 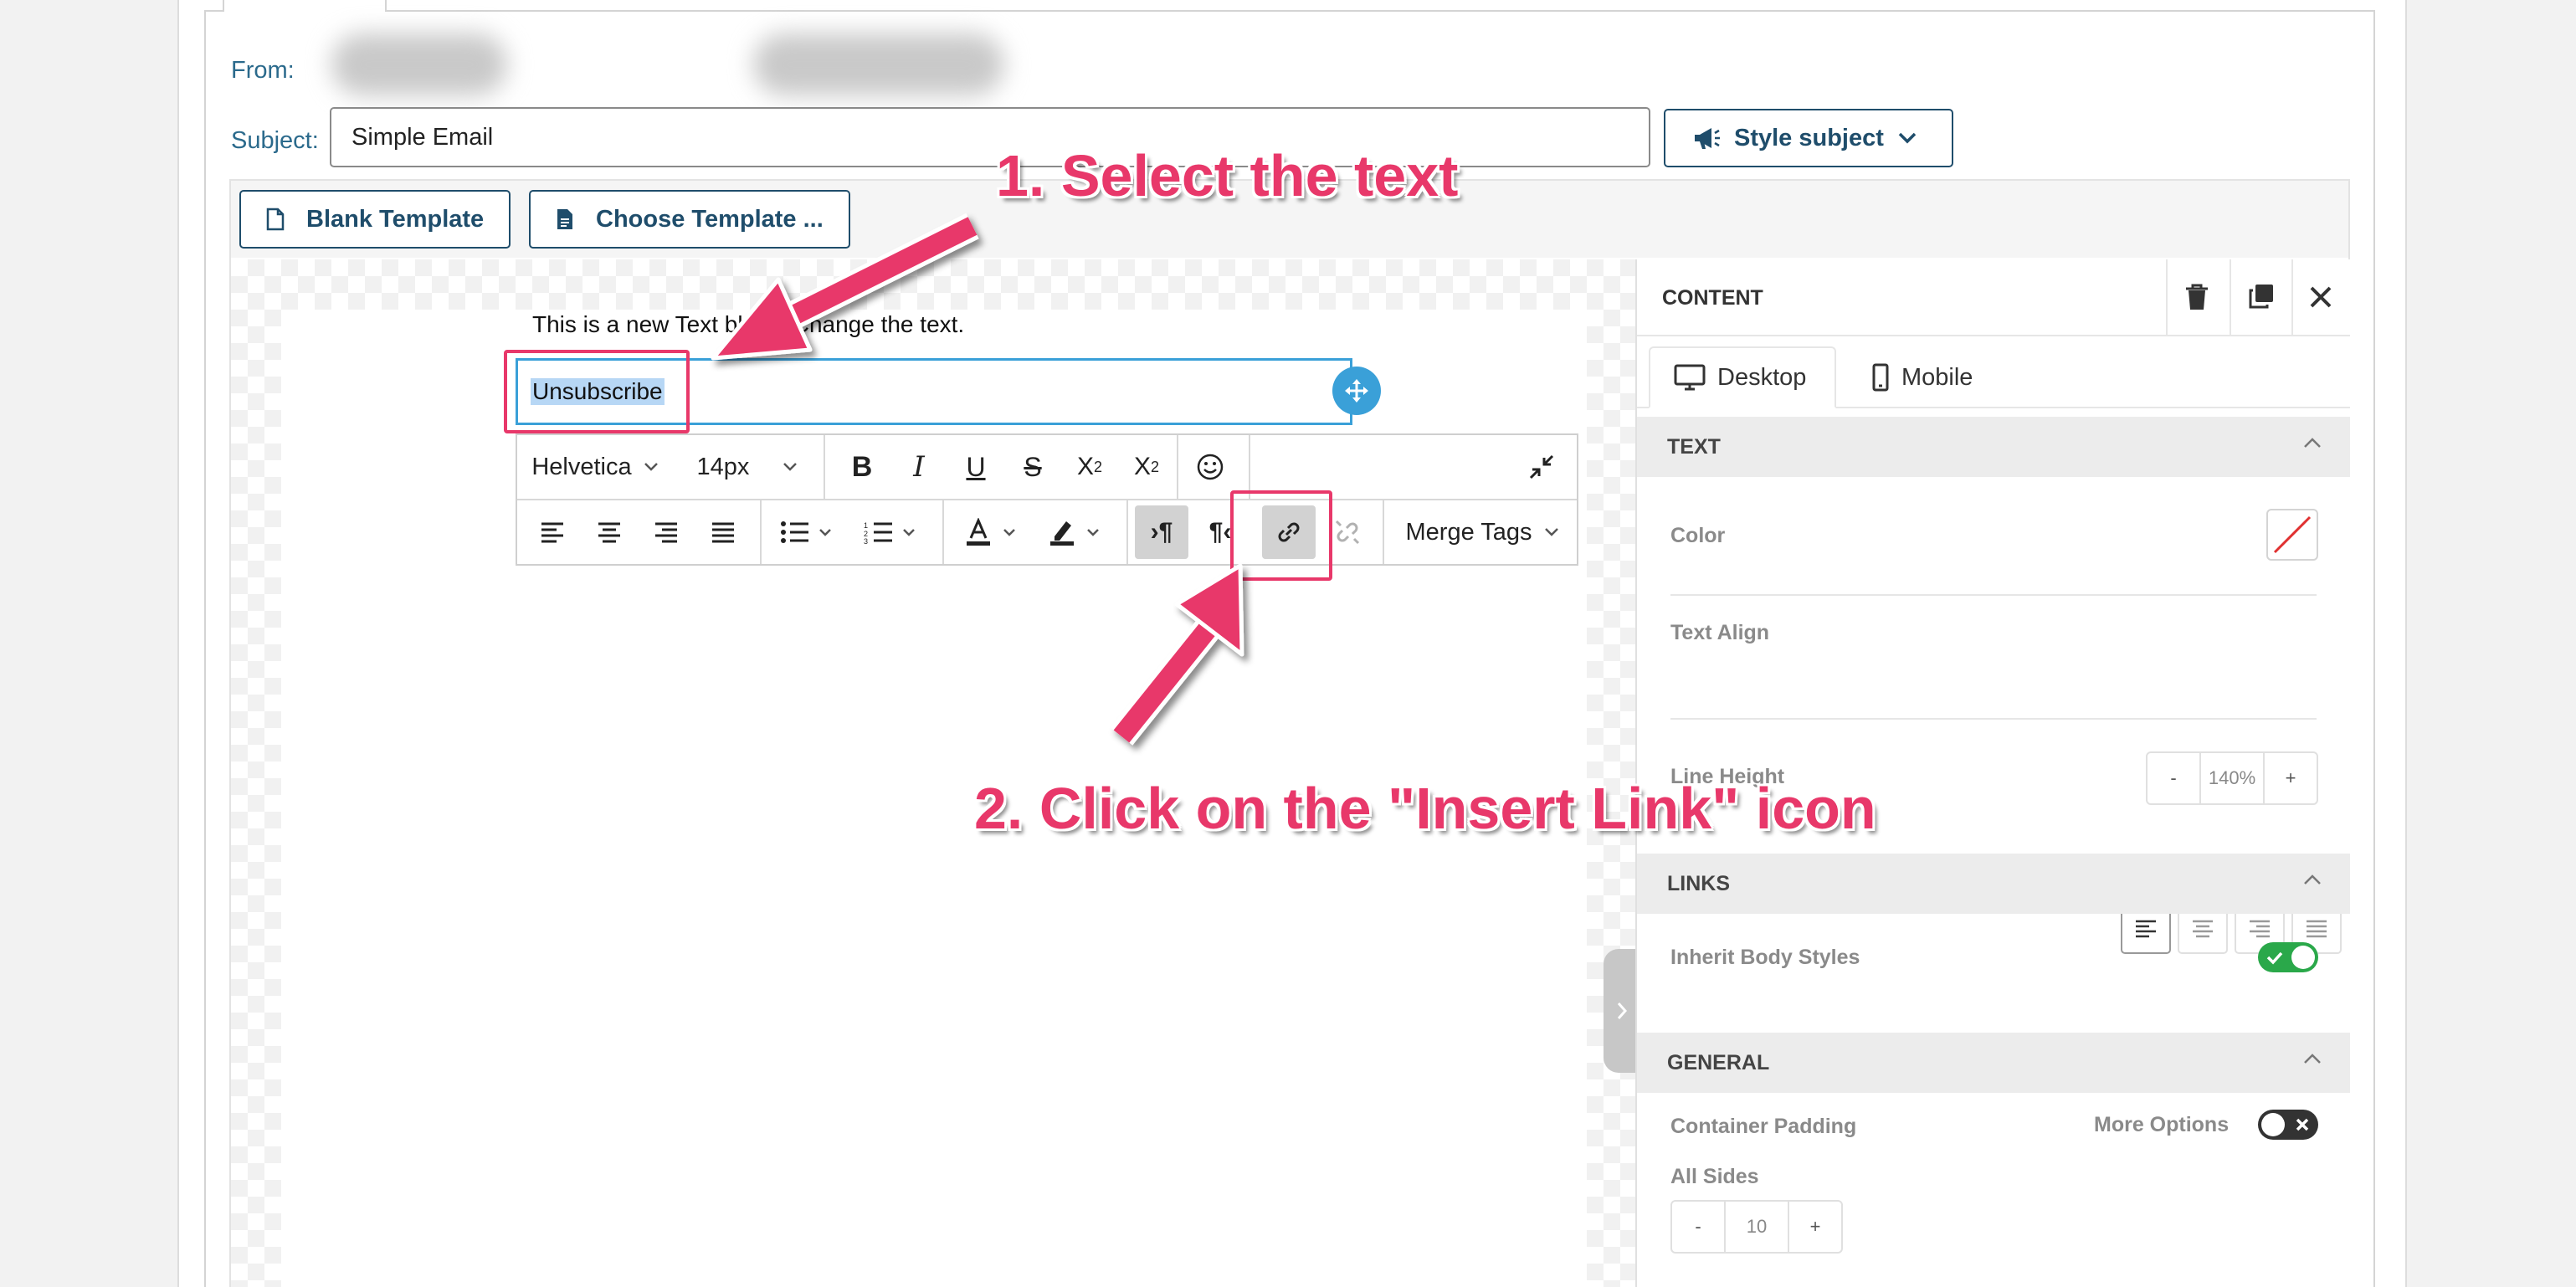 What do you see at coordinates (1227, 176) in the screenshot?
I see `step1-annotation: 1. Select the text` at bounding box center [1227, 176].